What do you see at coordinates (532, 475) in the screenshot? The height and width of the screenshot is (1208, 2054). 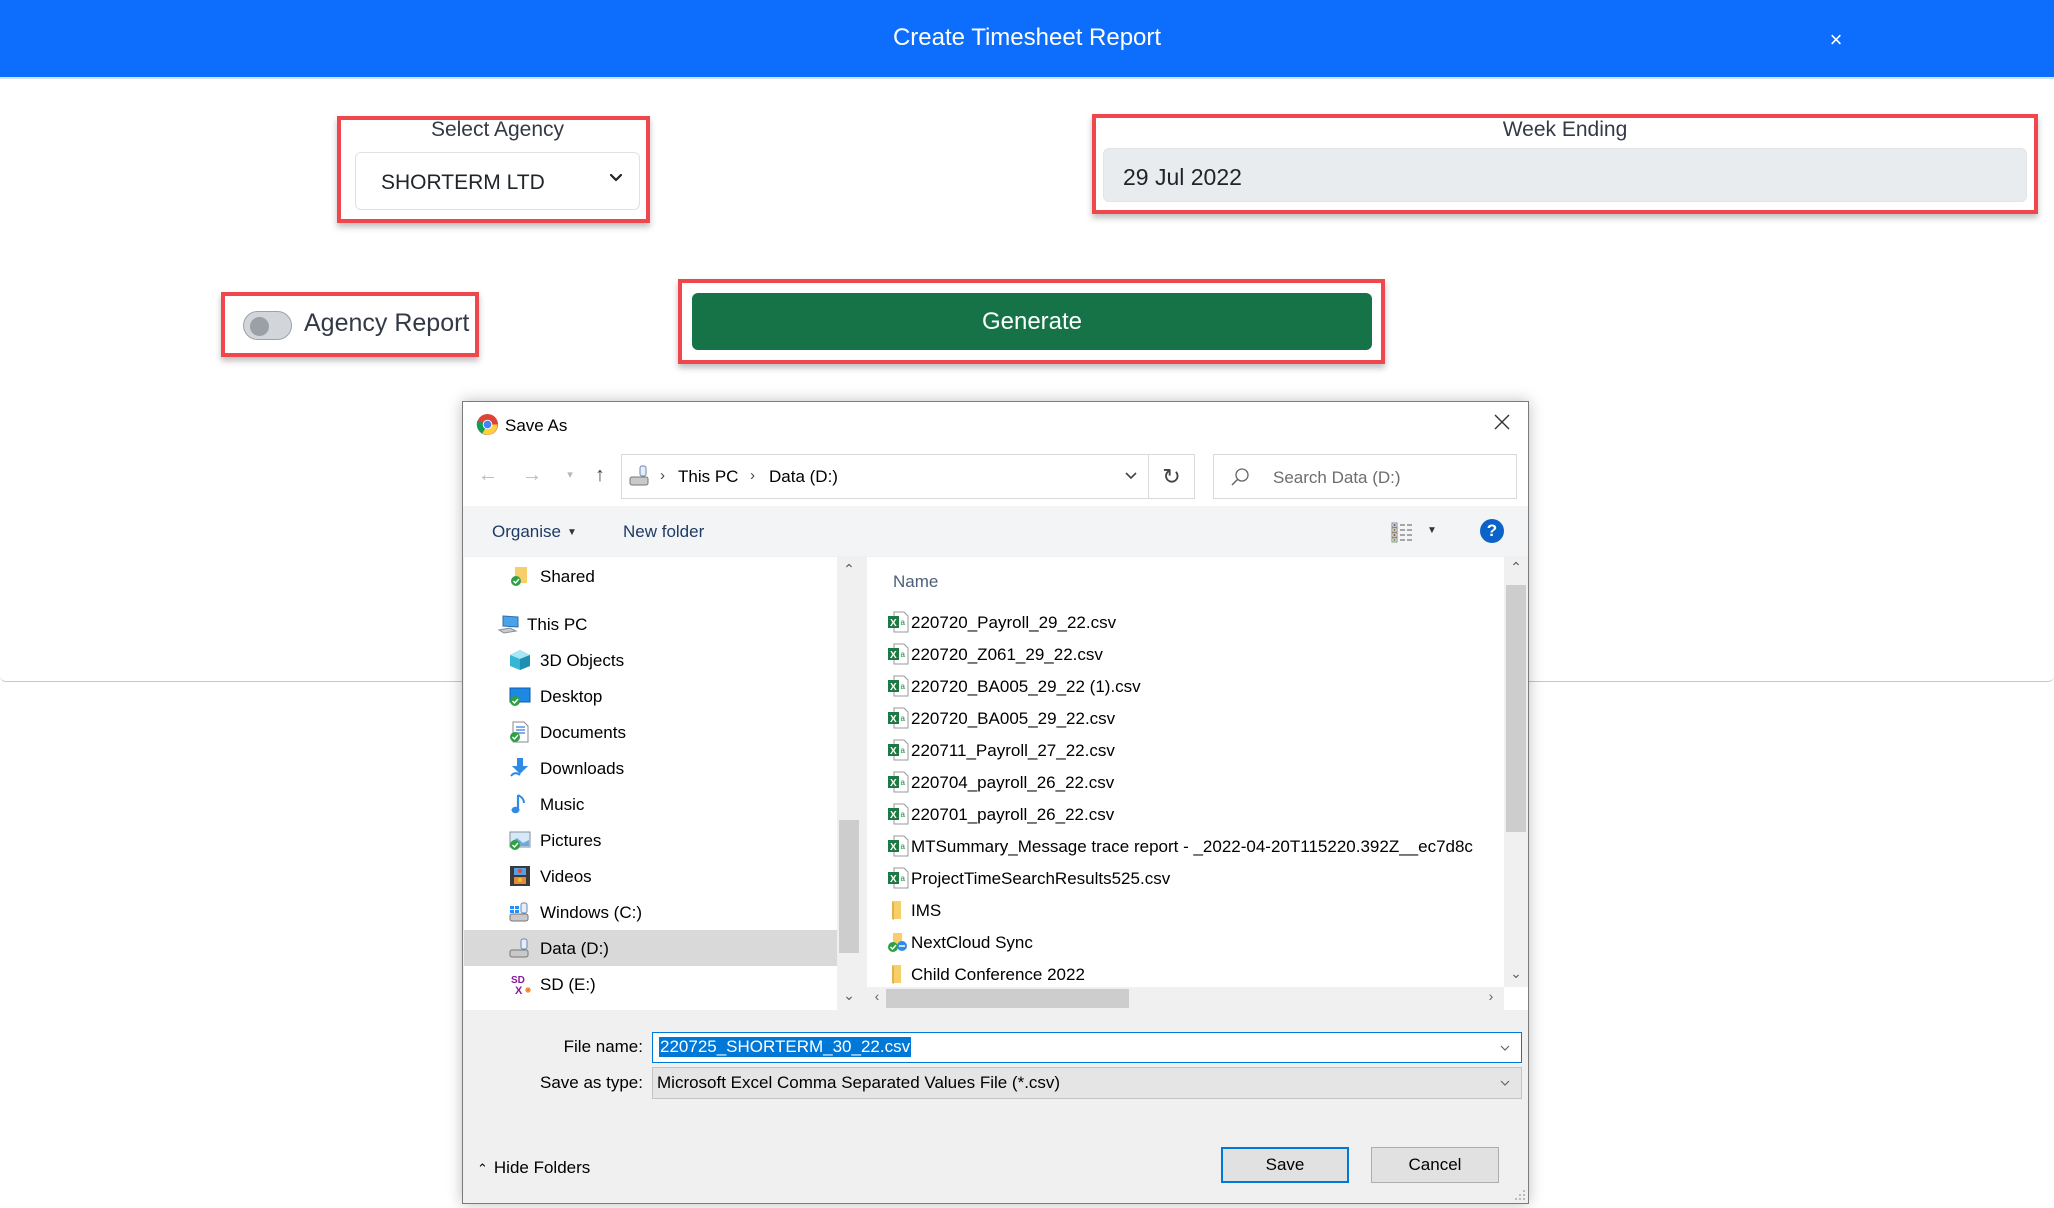 I see `forward-arrow-icon: →` at bounding box center [532, 475].